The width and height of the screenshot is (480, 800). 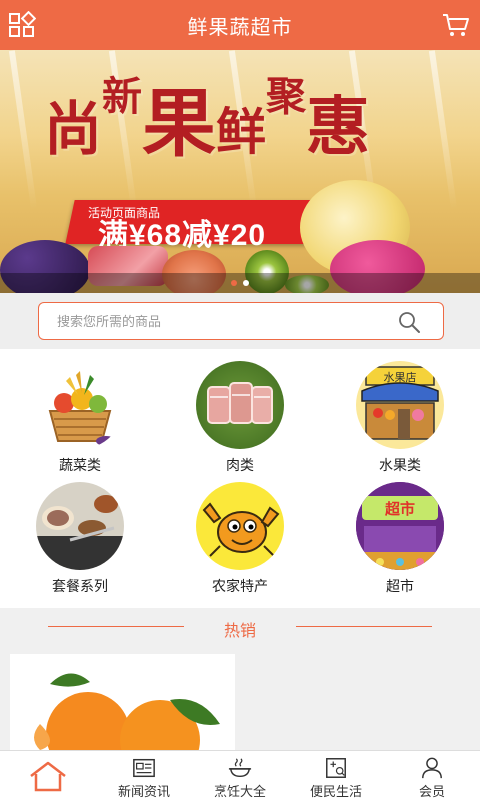 What do you see at coordinates (400, 465) in the screenshot?
I see `category-label: 水果类` at bounding box center [400, 465].